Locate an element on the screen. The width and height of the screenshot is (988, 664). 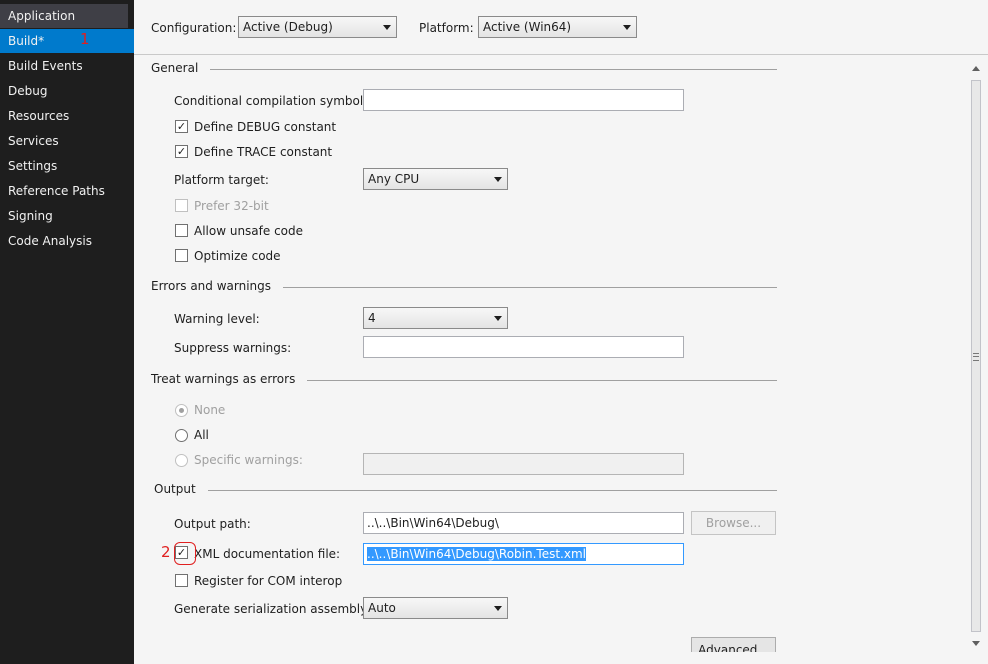
general-section: General is located at coordinates (464, 69).